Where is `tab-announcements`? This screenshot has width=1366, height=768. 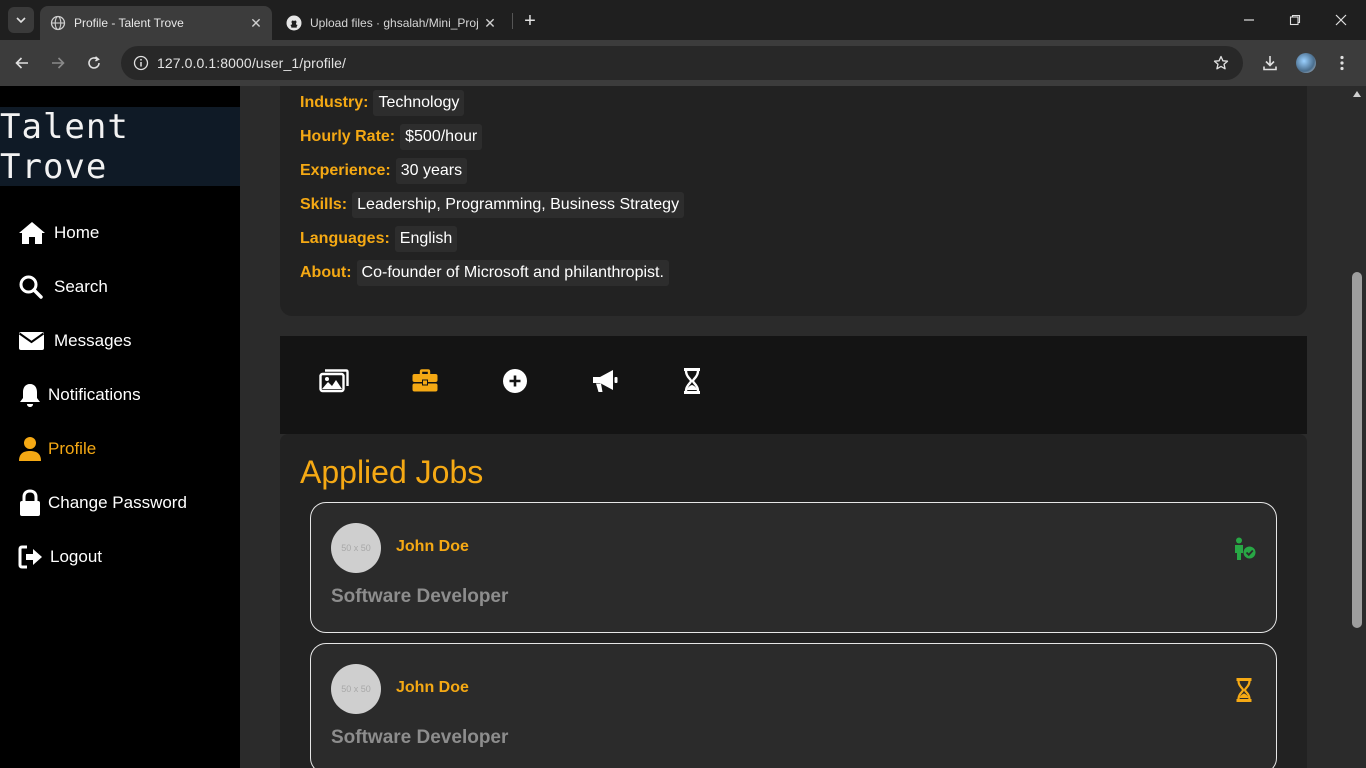
tab-announcements is located at coordinates (605, 381).